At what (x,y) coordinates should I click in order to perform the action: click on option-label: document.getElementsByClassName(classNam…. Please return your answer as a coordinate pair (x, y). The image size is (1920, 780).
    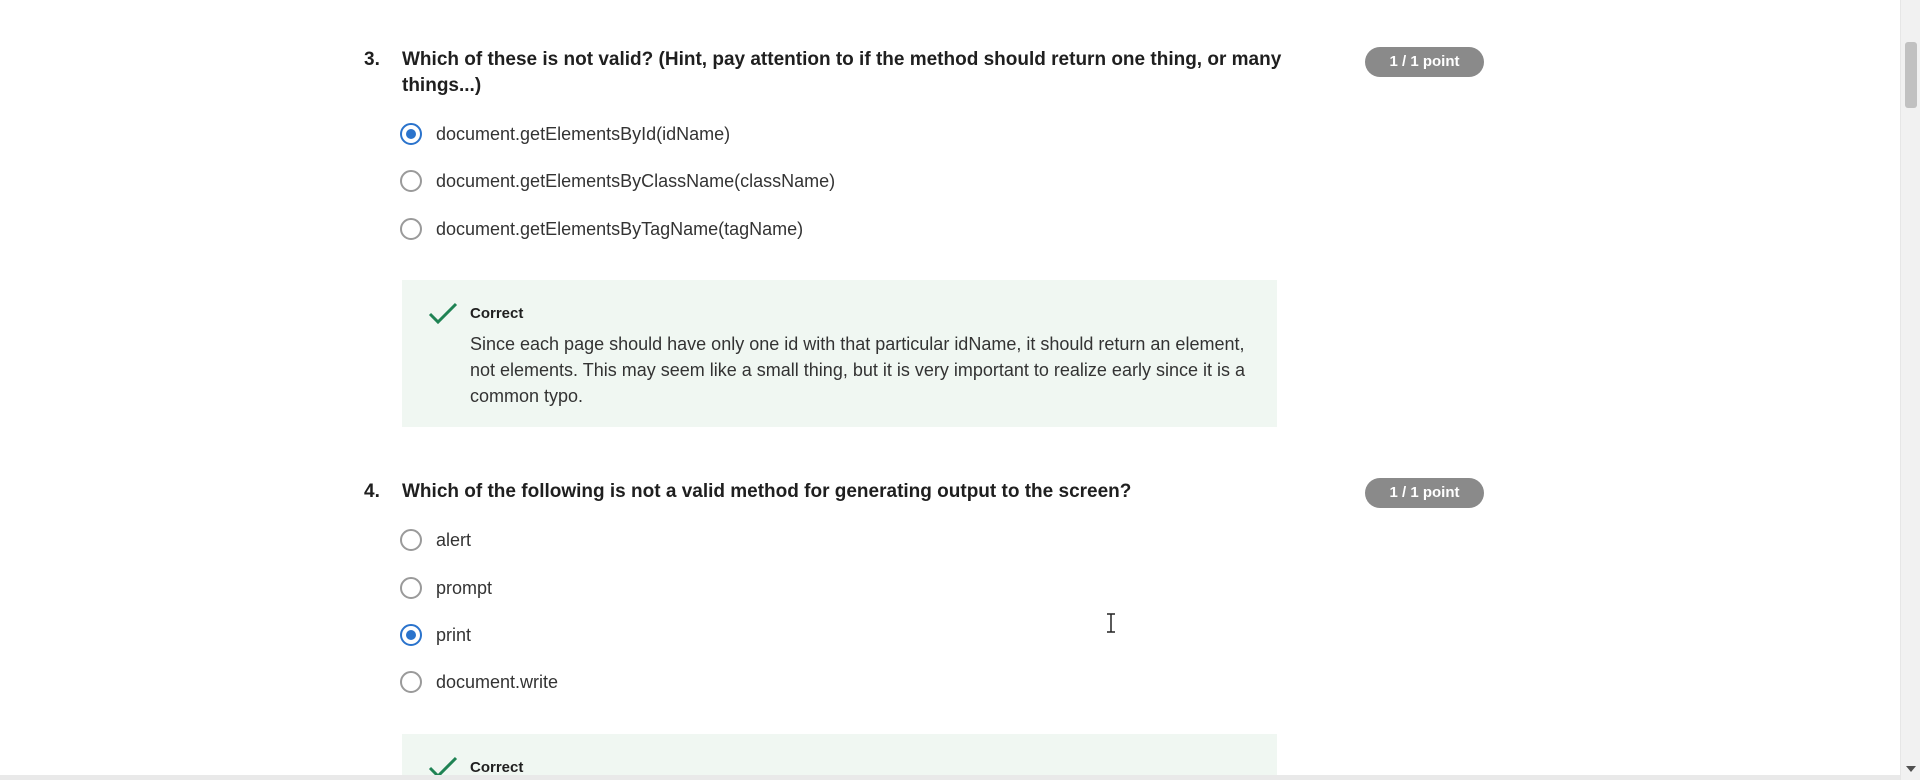
    Looking at the image, I should click on (636, 180).